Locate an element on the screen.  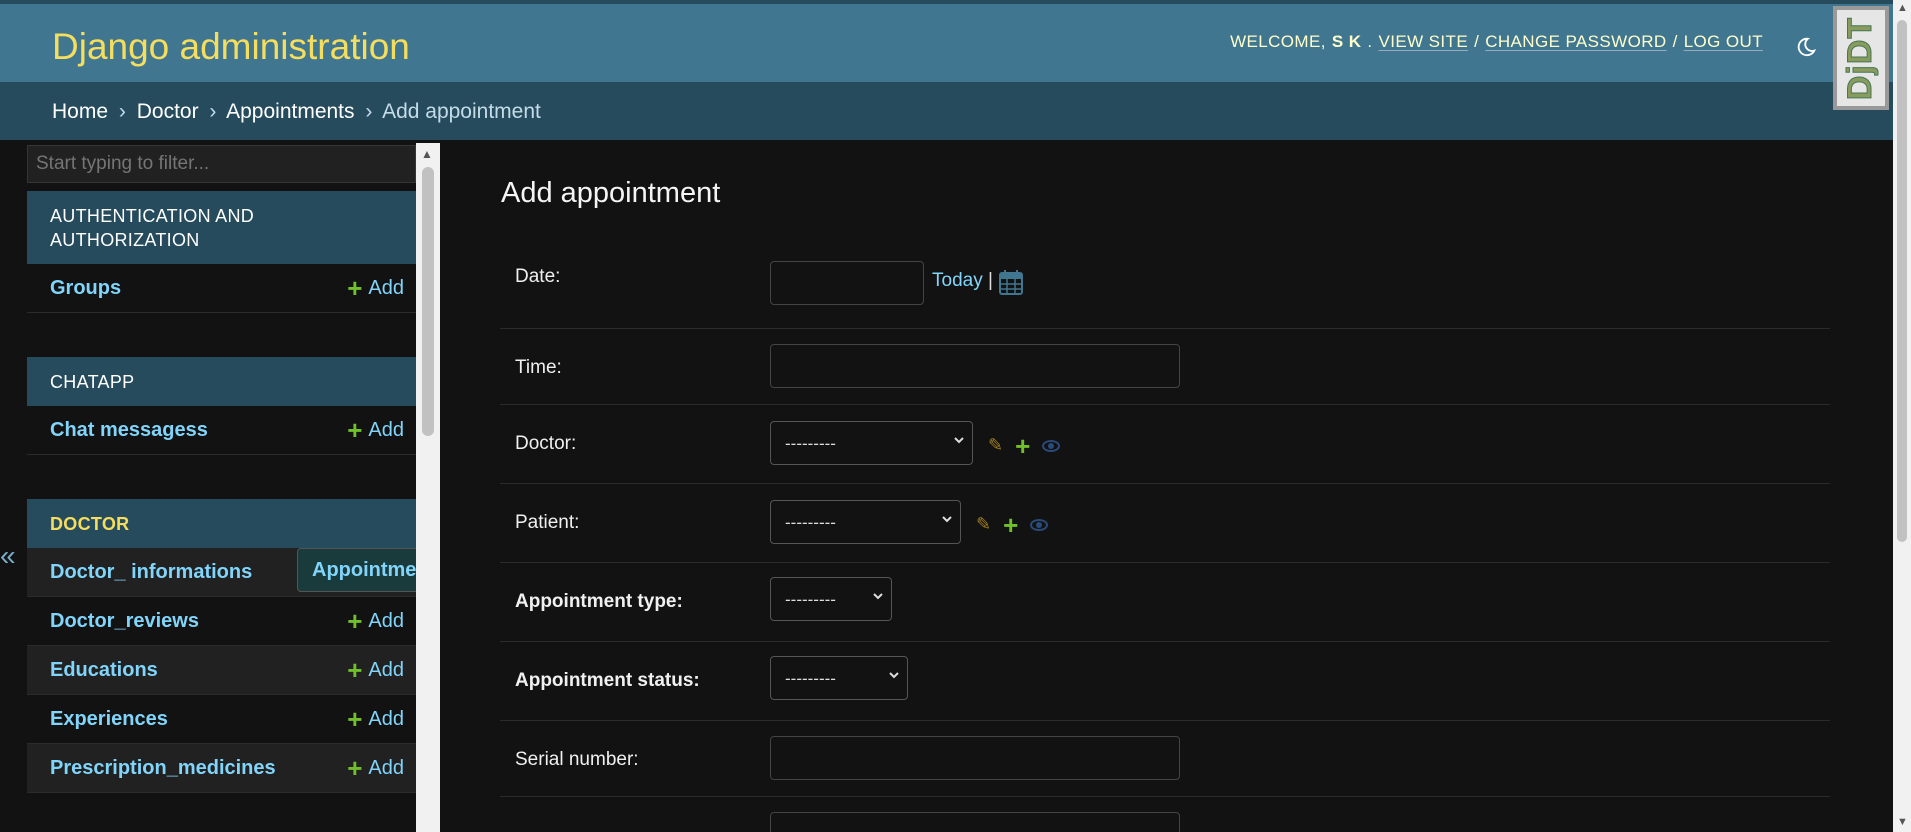
scroll-down-icon: ▼ is located at coordinates (1902, 822).